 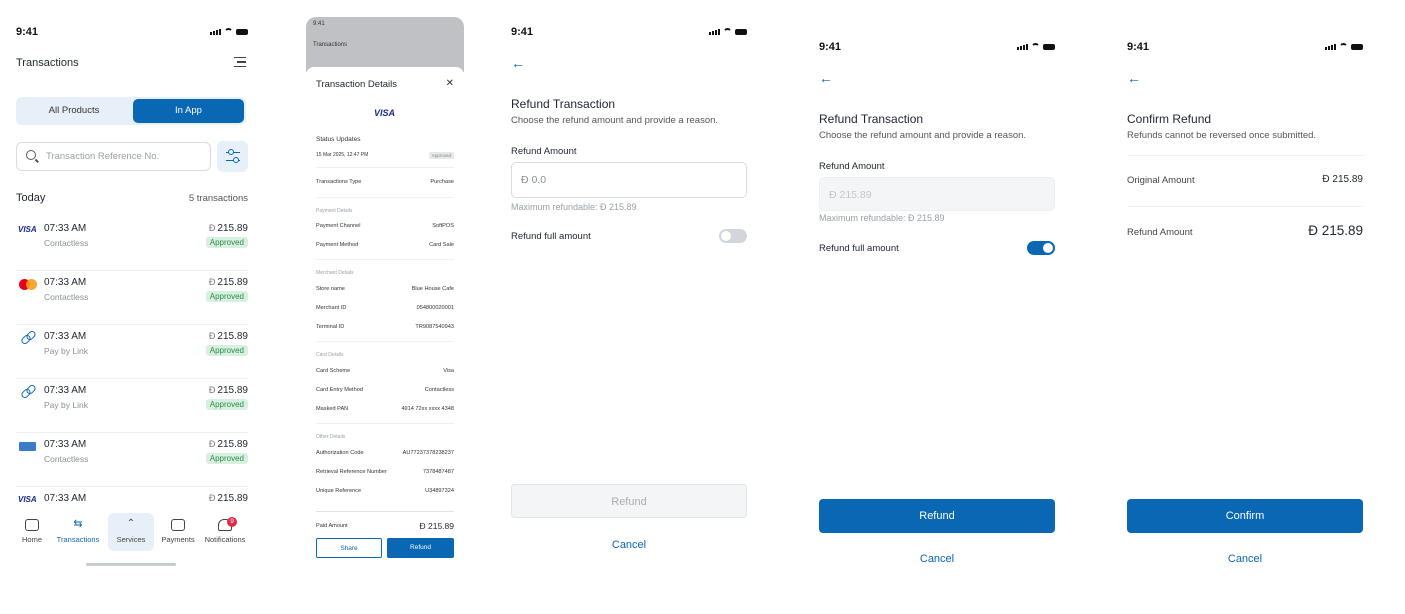 What do you see at coordinates (427, 409) in the screenshot?
I see `value-masked-pan: 4914 72xx xxxx 4348` at bounding box center [427, 409].